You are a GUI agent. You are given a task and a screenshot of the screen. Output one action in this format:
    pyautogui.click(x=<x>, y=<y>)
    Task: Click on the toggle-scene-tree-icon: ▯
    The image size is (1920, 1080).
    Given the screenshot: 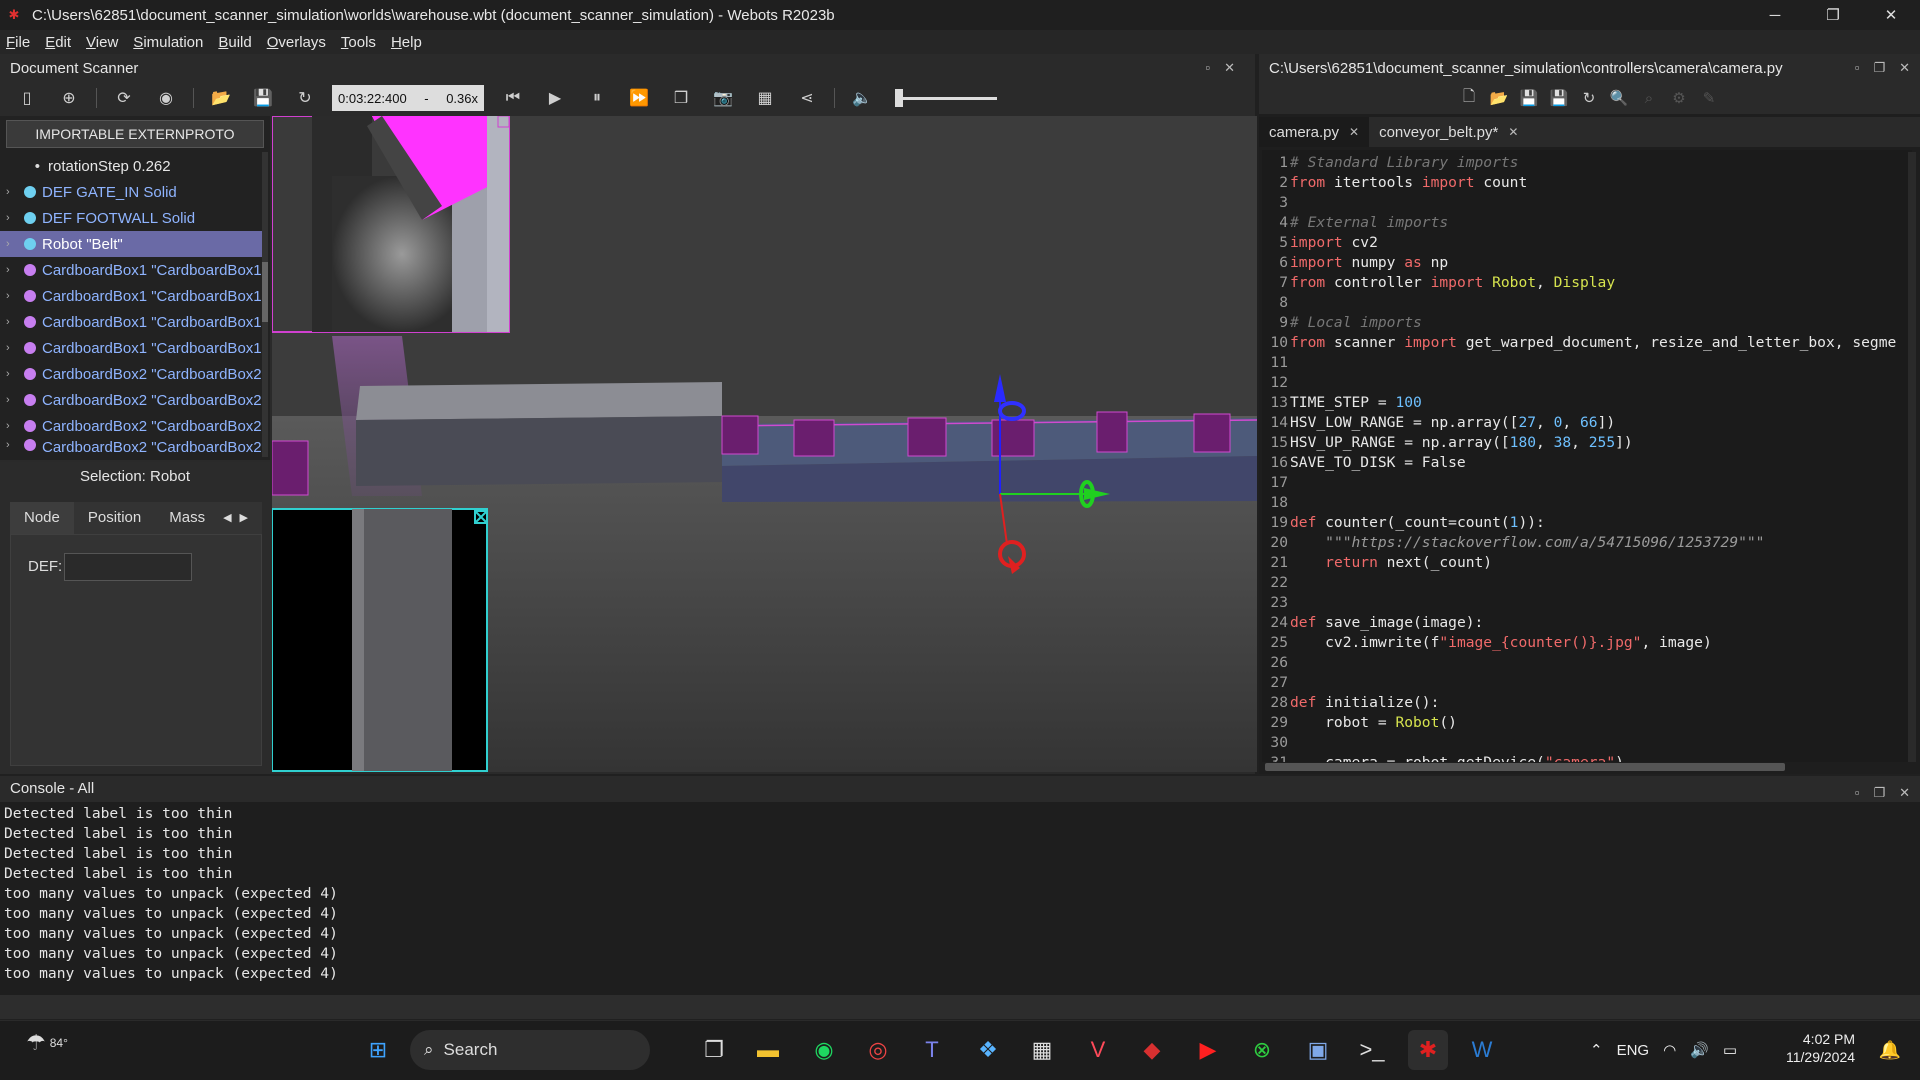 What is the action you would take?
    pyautogui.click(x=27, y=98)
    